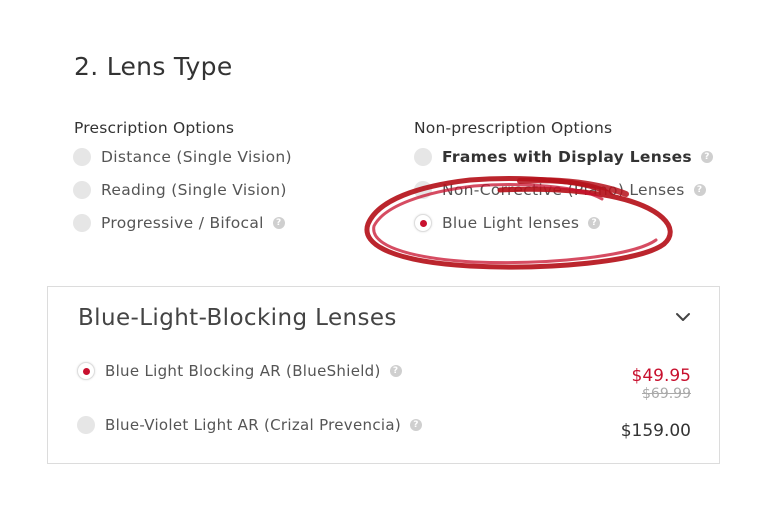 Image resolution: width=768 pixels, height=512 pixels. What do you see at coordinates (513, 128) in the screenshot?
I see `non-prescription-options-heading: Non-prescription Options` at bounding box center [513, 128].